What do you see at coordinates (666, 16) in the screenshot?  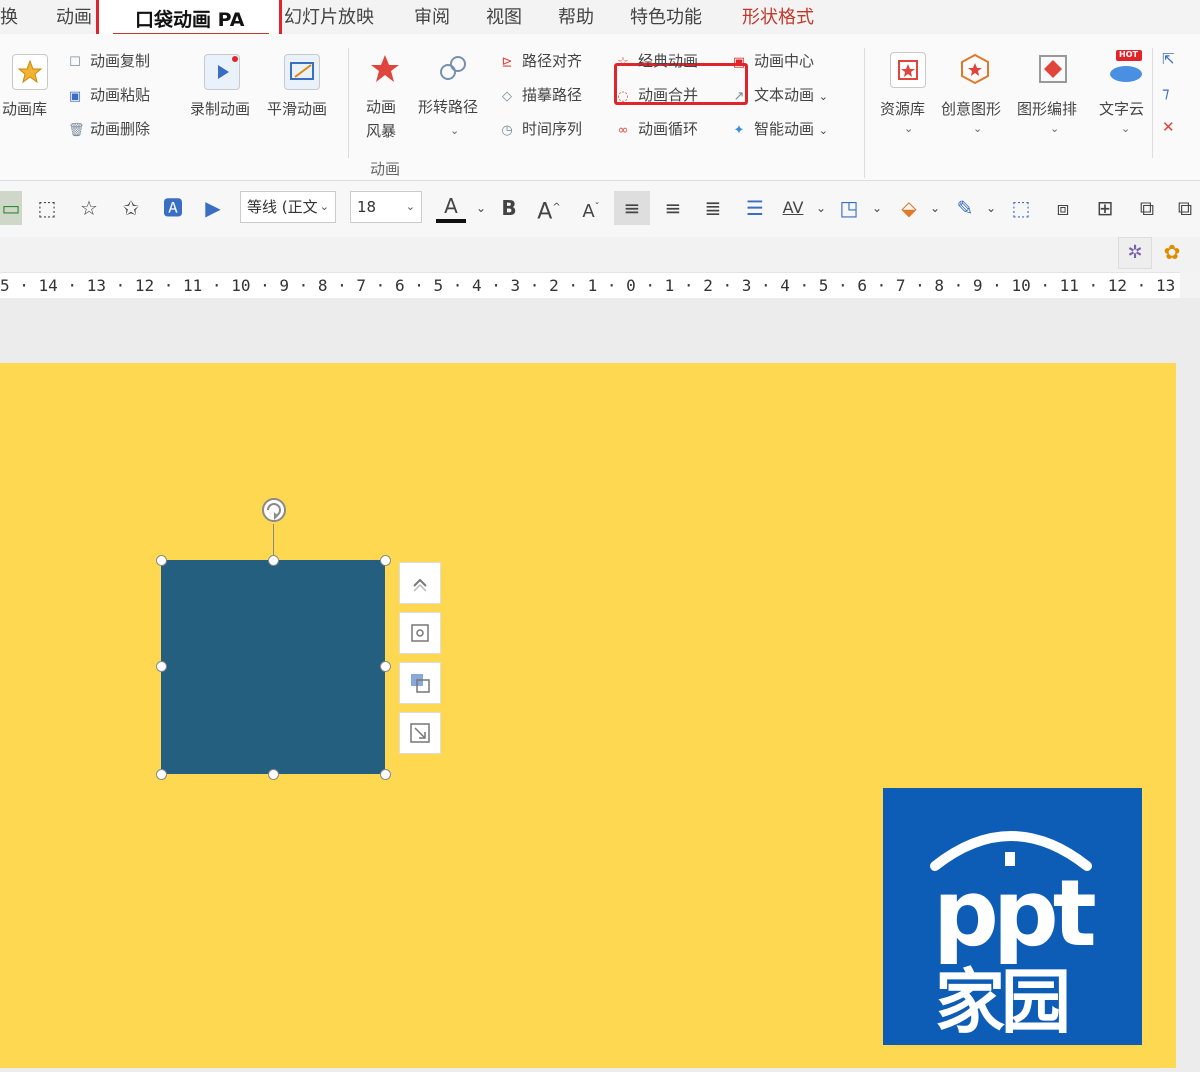 I see `tab-special: 特色功能` at bounding box center [666, 16].